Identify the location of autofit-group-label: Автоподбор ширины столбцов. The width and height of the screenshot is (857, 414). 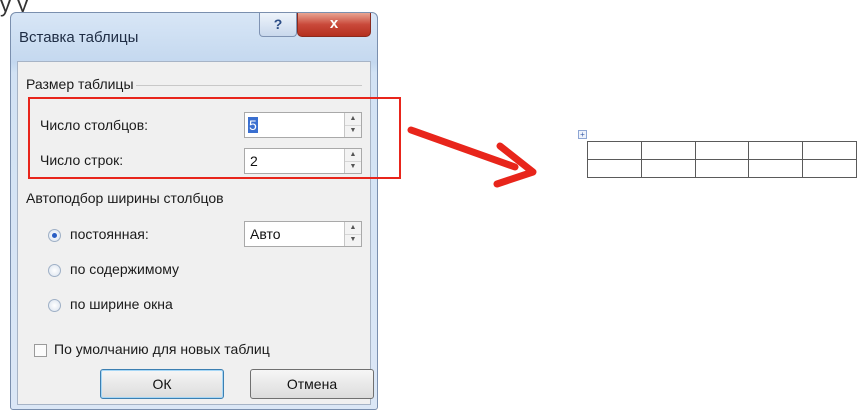
(125, 198).